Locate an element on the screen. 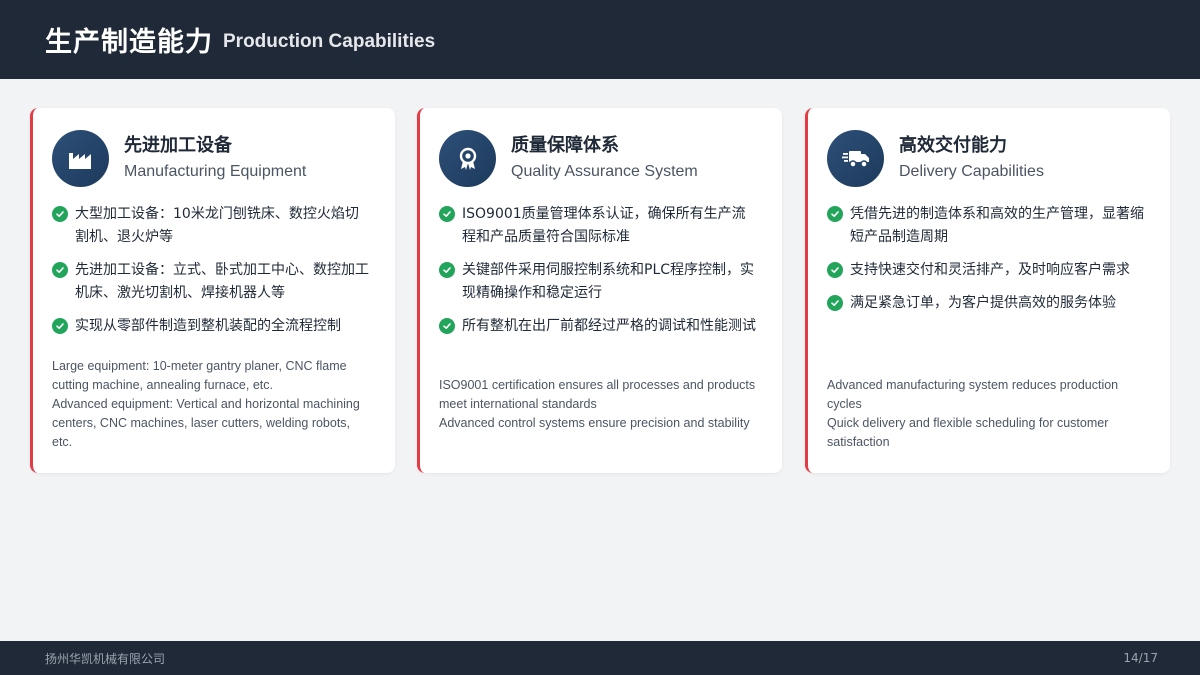 The width and height of the screenshot is (1200, 675). bullet-text: 凭借先进的制造体系和高效的生产管理，显著缩短产品制造周期 is located at coordinates (997, 225).